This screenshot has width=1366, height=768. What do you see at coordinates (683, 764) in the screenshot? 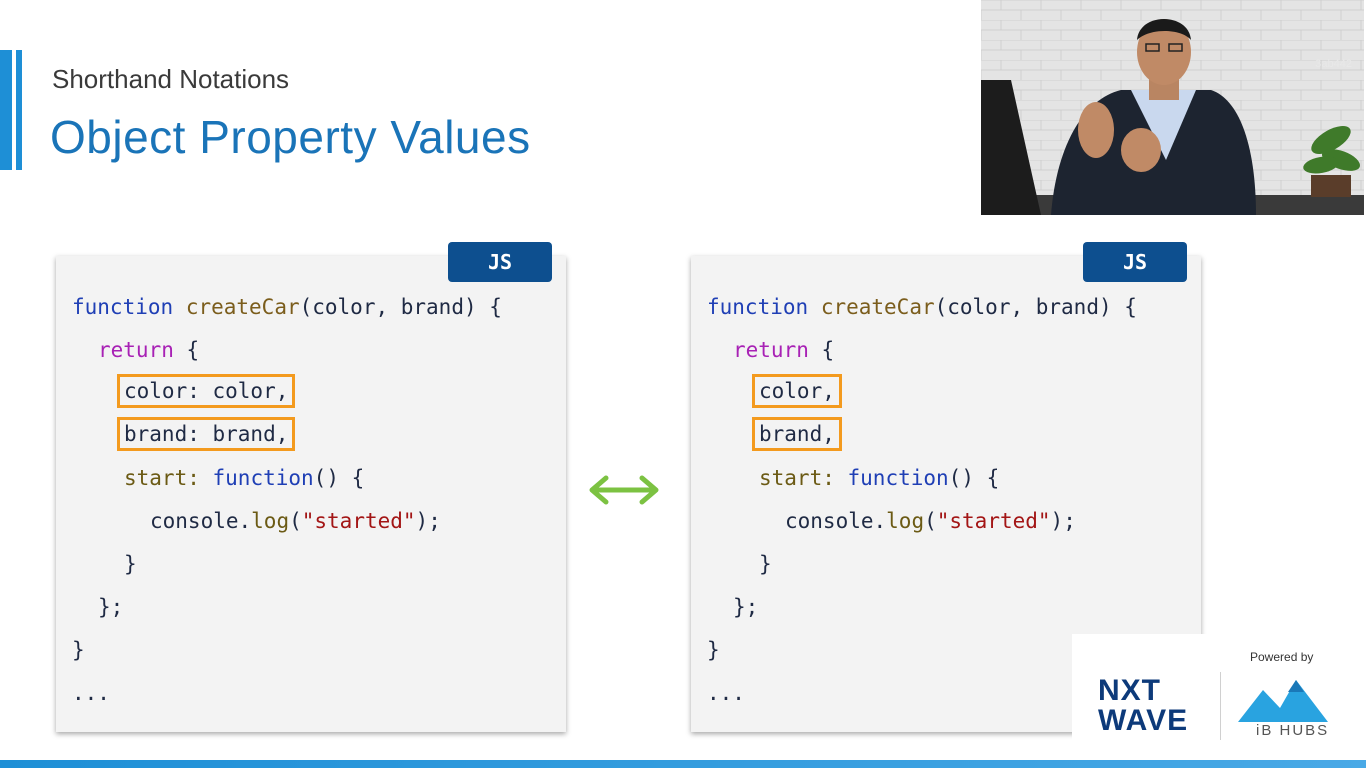
I see `bottom-accent-strip` at bounding box center [683, 764].